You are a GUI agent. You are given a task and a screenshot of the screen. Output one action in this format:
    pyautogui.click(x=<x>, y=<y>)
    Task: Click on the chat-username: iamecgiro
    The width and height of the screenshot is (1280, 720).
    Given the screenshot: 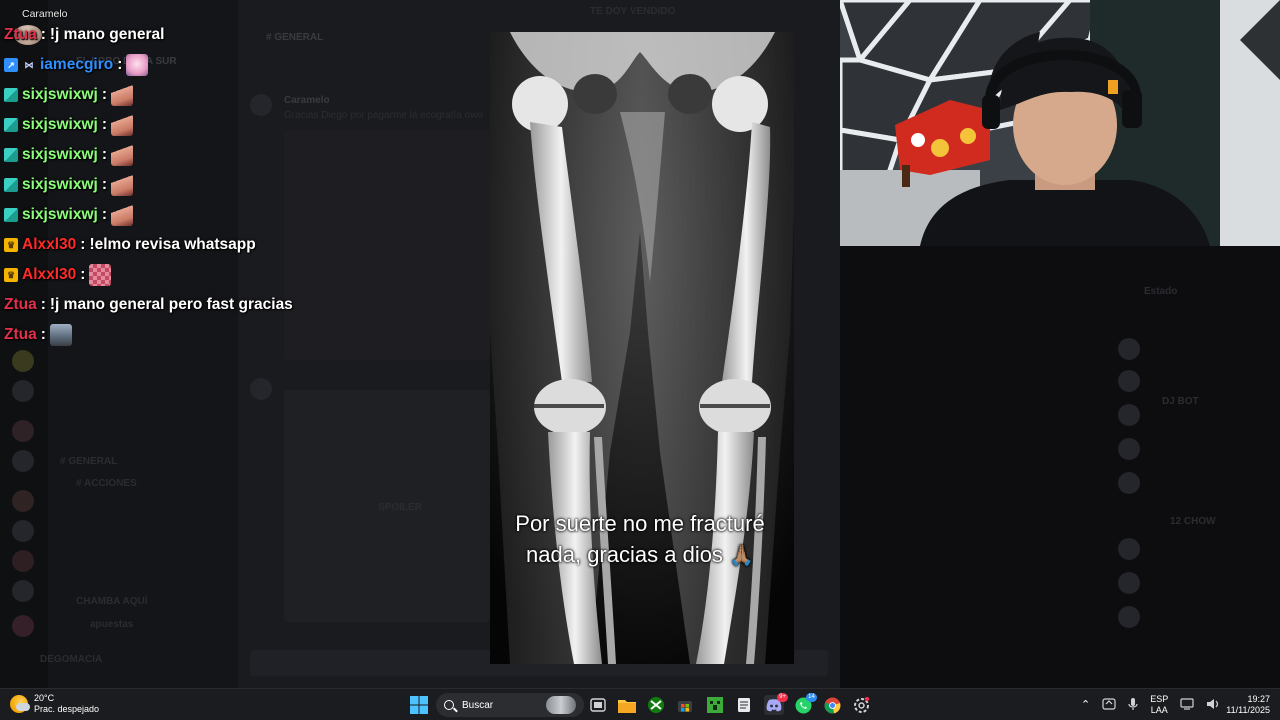 What is the action you would take?
    pyautogui.click(x=76, y=65)
    